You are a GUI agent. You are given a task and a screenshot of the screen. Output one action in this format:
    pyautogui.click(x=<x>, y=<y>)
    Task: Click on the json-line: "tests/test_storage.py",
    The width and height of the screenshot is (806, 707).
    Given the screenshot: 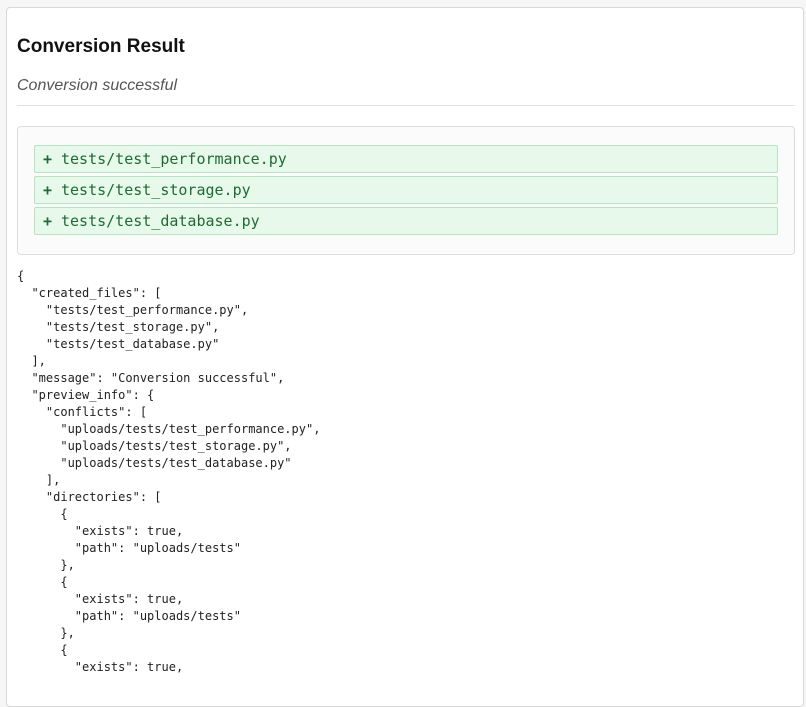 What is the action you would take?
    pyautogui.click(x=118, y=327)
    